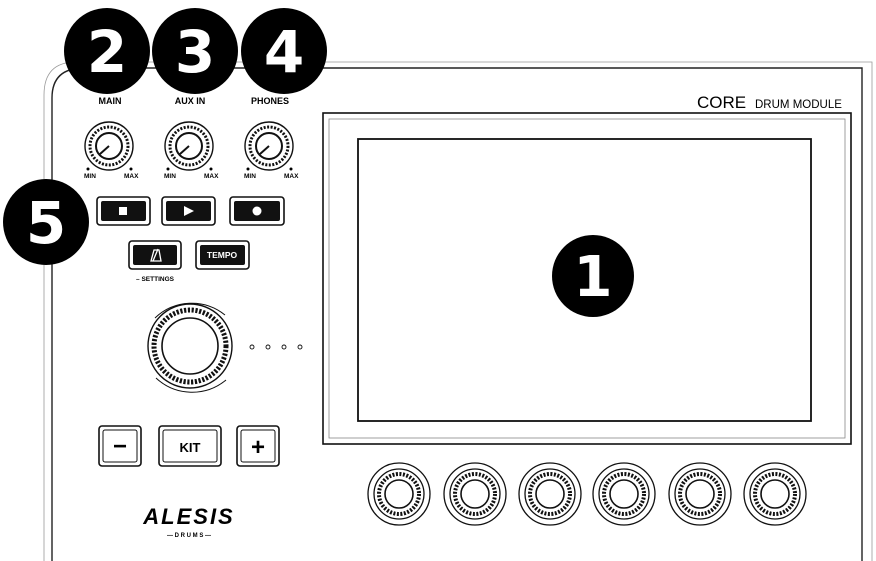 This screenshot has height=561, width=876. I want to click on callout-1: 1, so click(593, 276).